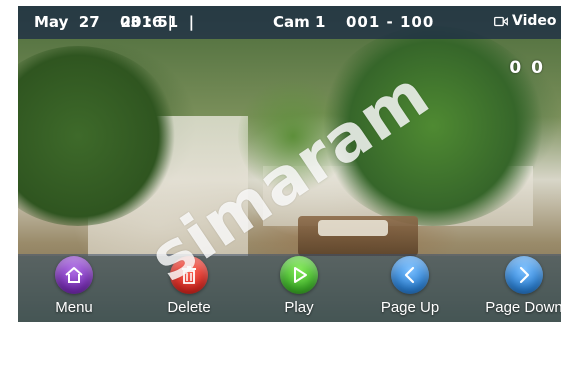 Image resolution: width=574 pixels, height=375 pixels. I want to click on home-icon, so click(74, 275).